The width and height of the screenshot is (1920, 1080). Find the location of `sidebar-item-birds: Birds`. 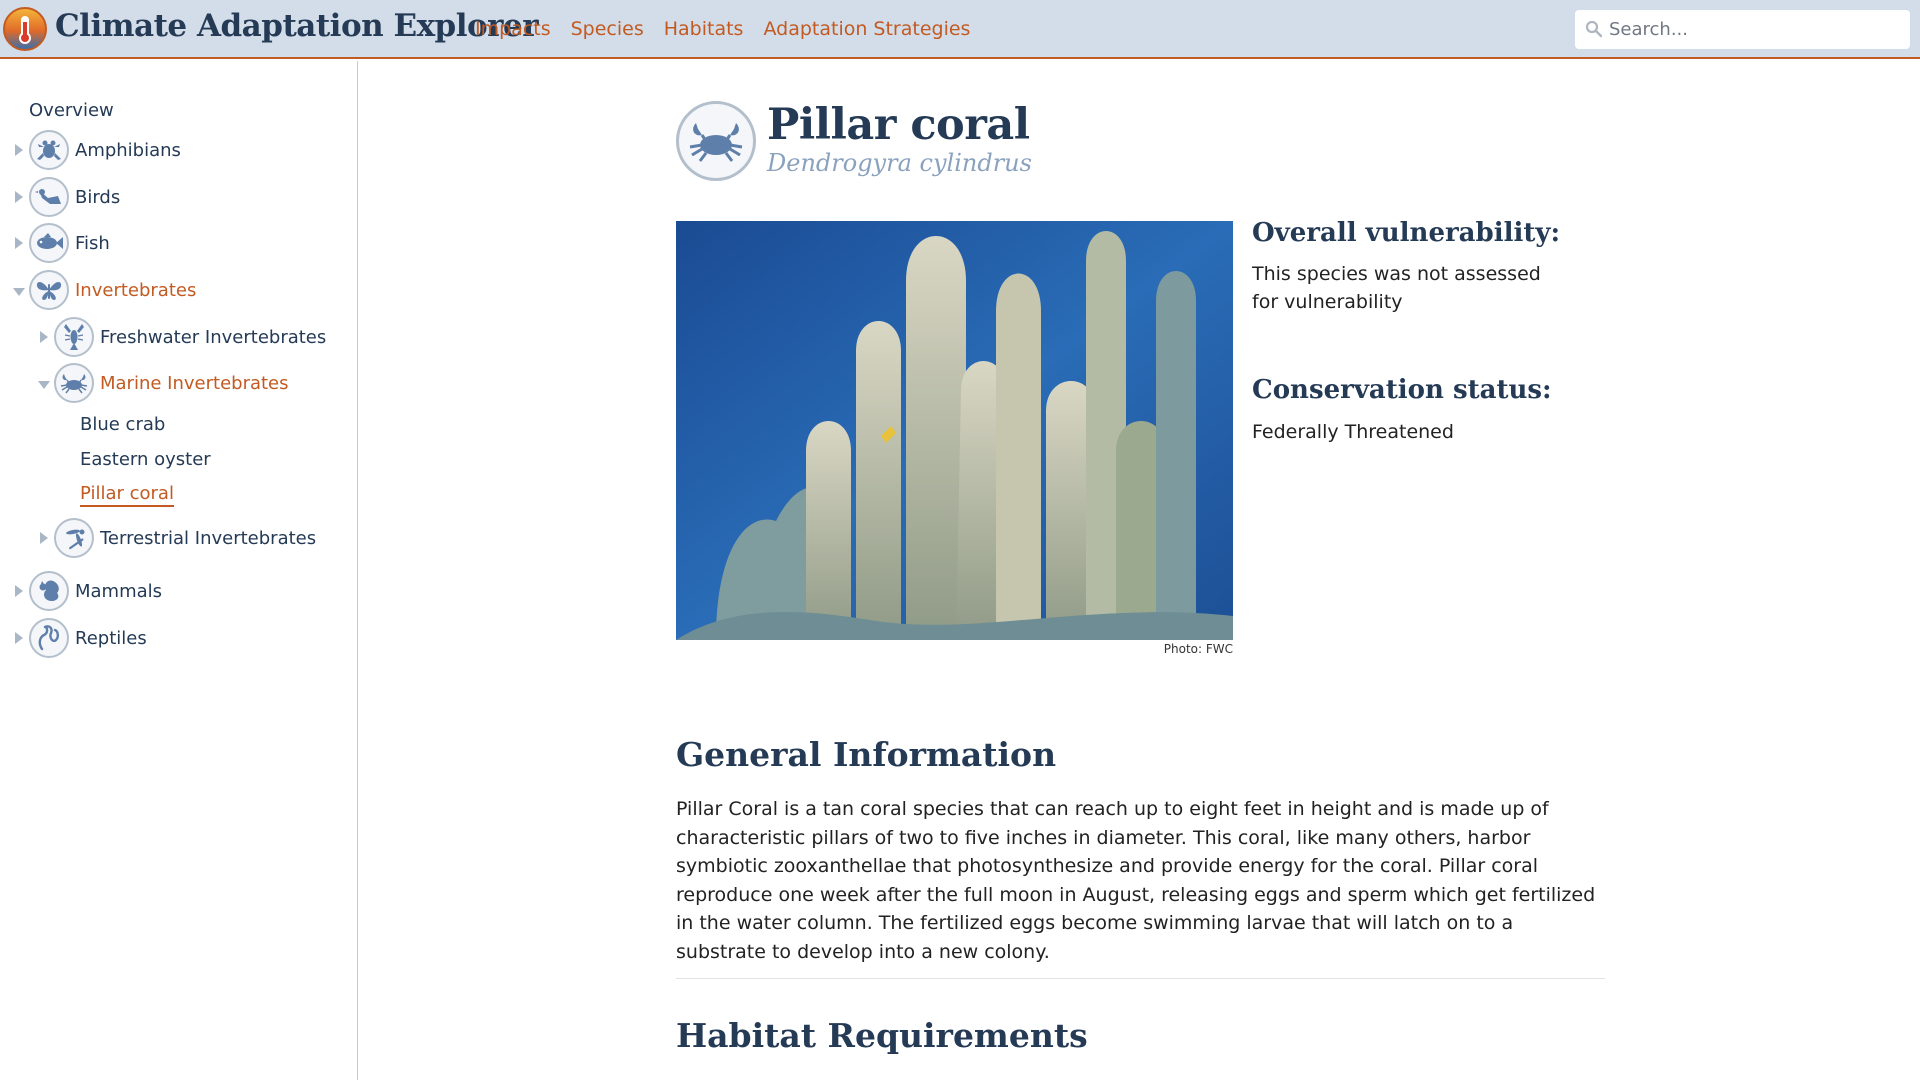

sidebar-item-birds: Birds is located at coordinates (74, 197).